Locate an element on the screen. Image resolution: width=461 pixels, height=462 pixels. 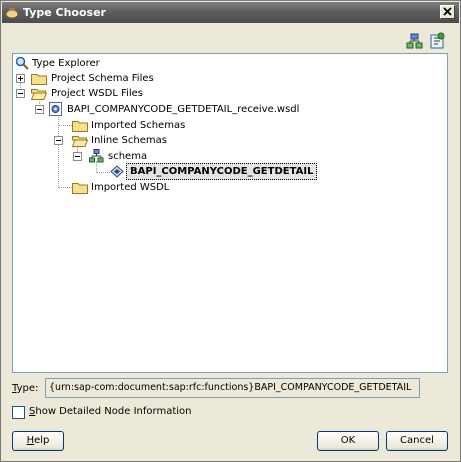
show-detailed-checkbox is located at coordinates (18, 412).